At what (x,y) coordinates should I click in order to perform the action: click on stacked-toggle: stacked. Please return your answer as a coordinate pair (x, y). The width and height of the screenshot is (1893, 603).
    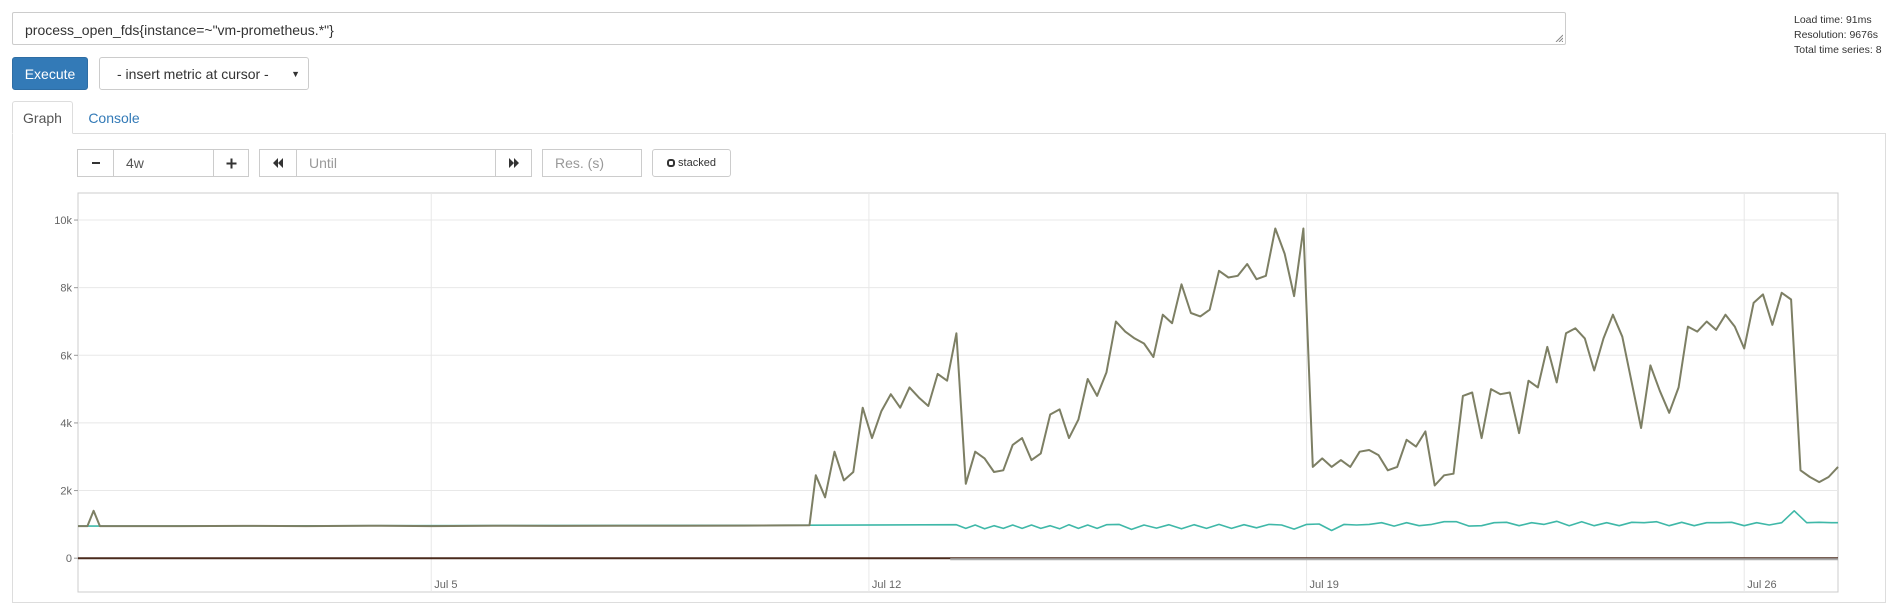
    Looking at the image, I should click on (691, 163).